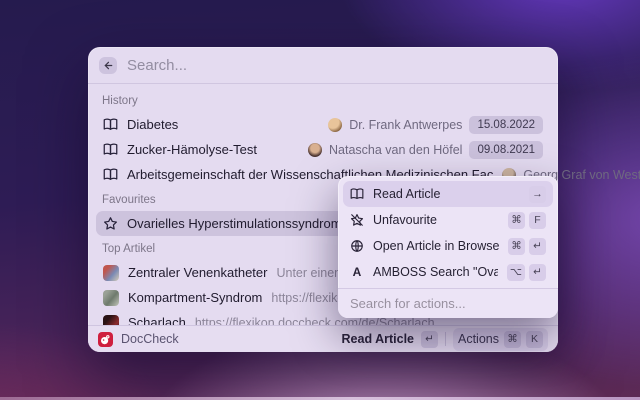  I want to click on menu-item-label: Open Article in Browser, so click(436, 246).